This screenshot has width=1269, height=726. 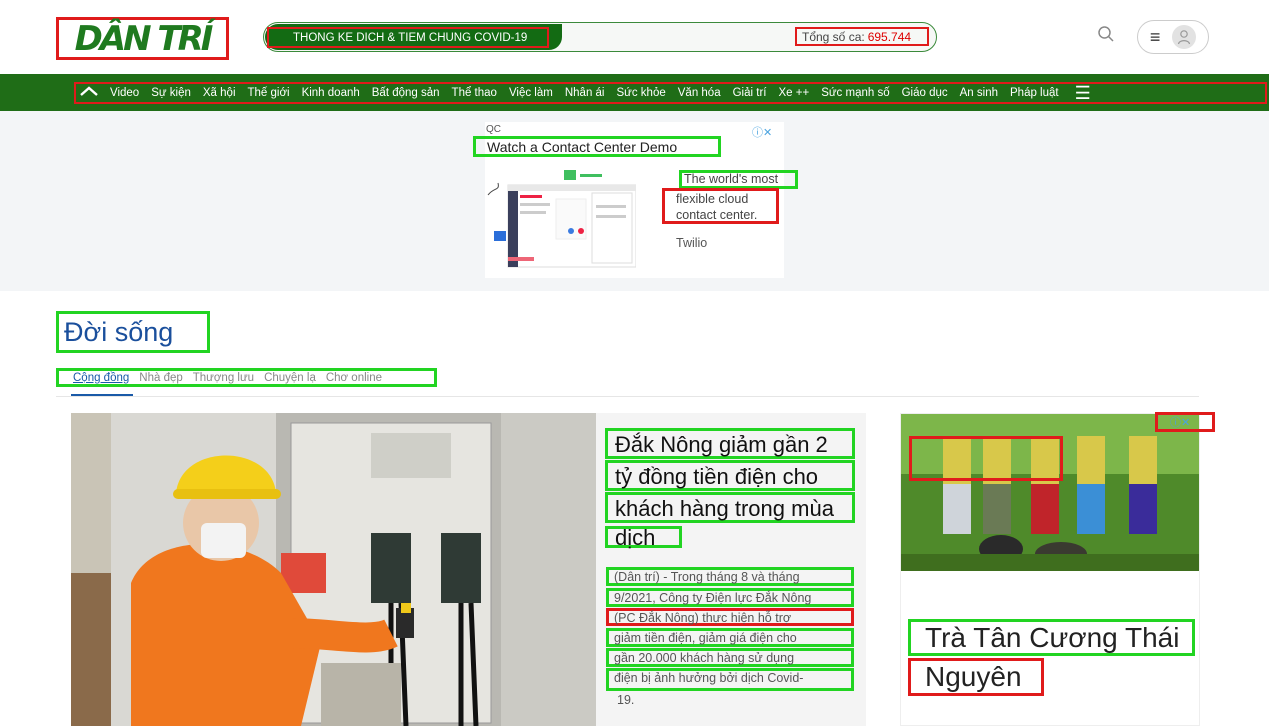 What do you see at coordinates (561, 216) in the screenshot?
I see `ad-dashboard-image` at bounding box center [561, 216].